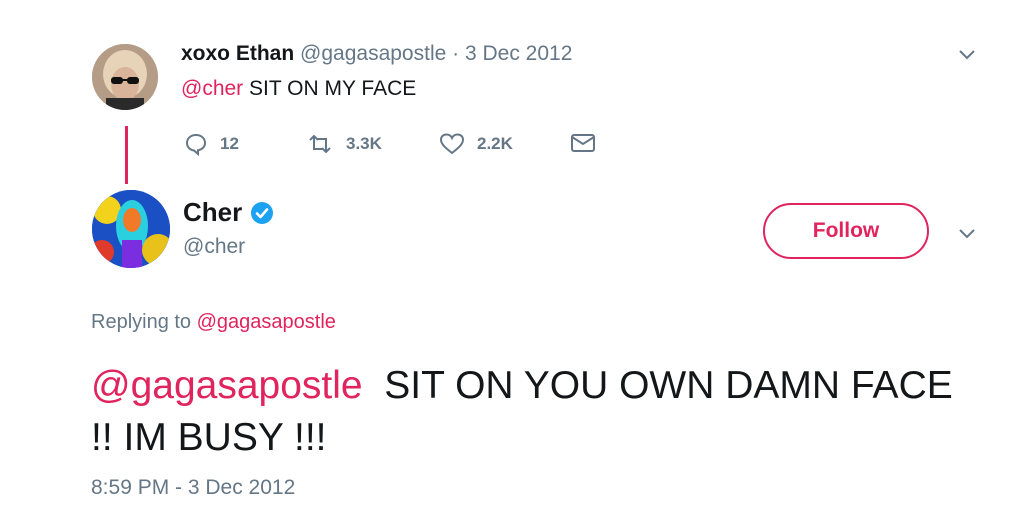 This screenshot has width=1009, height=528. What do you see at coordinates (141, 322) in the screenshot?
I see `replying-prefix: Replying to` at bounding box center [141, 322].